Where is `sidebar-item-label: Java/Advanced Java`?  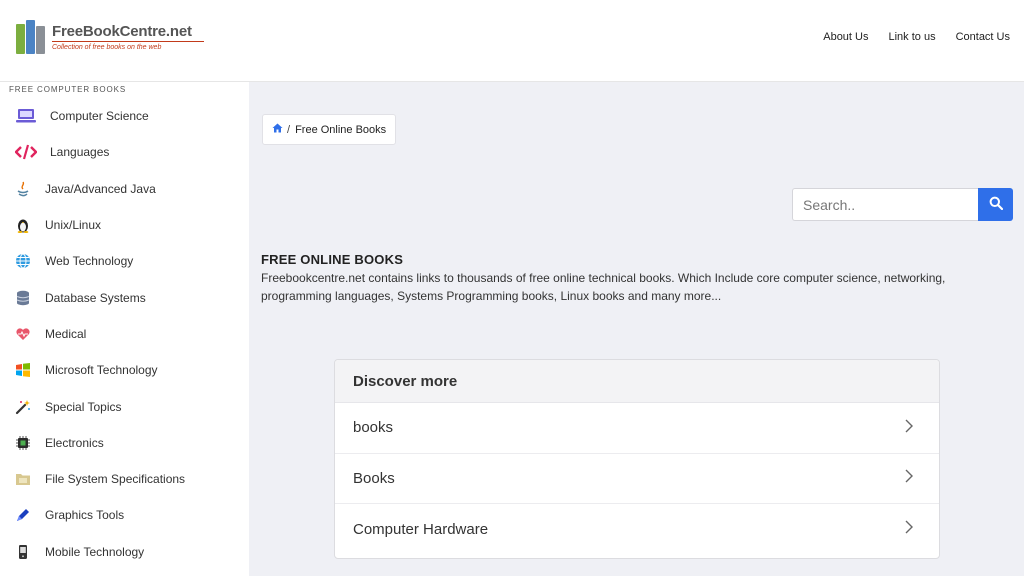
sidebar-item-label: Java/Advanced Java is located at coordinates (100, 188).